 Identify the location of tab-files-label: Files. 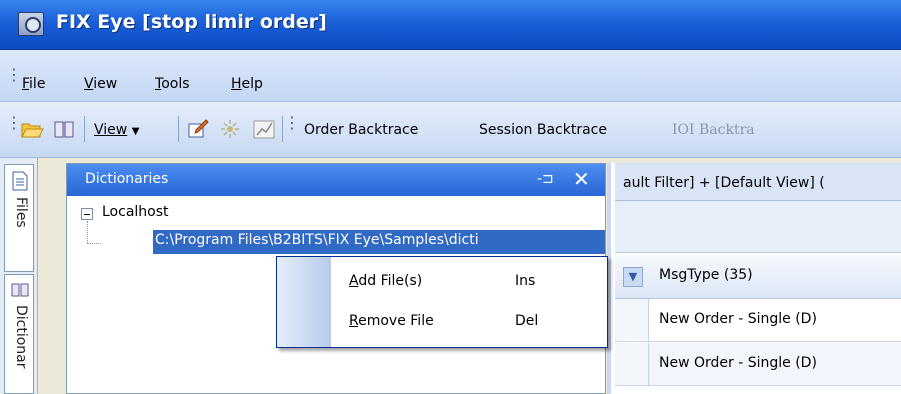
(21, 212).